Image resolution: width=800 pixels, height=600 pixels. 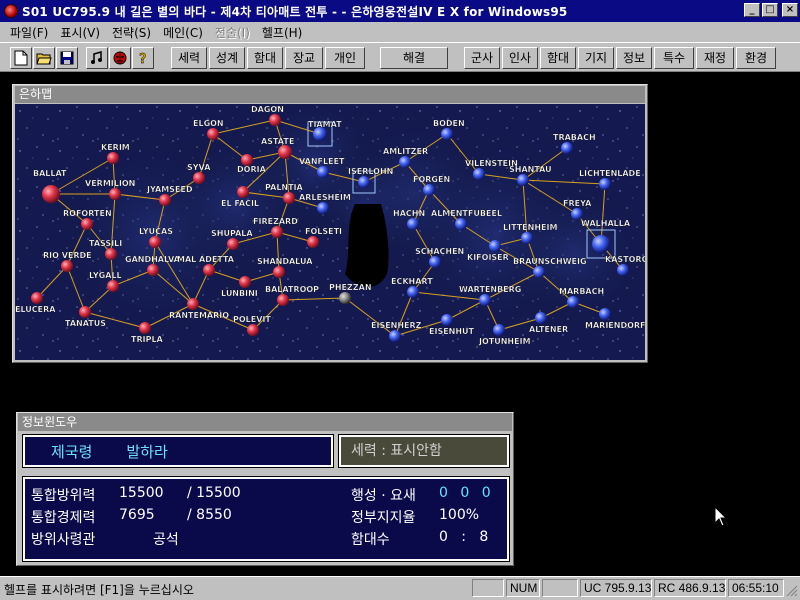 I want to click on ladybug-icon, so click(x=120, y=58).